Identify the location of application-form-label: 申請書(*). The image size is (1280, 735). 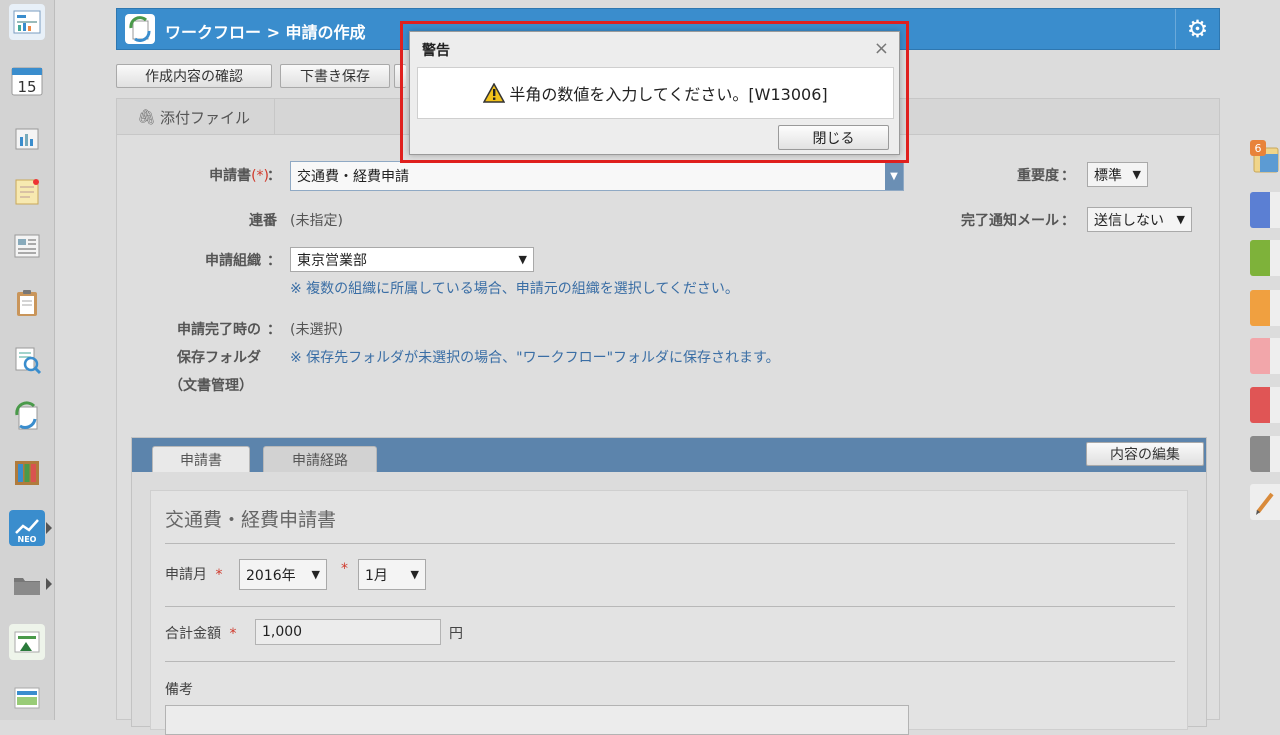
(213, 175).